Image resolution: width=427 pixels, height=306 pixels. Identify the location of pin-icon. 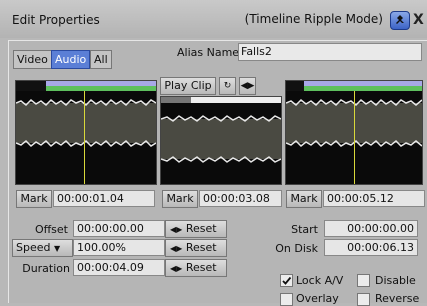
(400, 19).